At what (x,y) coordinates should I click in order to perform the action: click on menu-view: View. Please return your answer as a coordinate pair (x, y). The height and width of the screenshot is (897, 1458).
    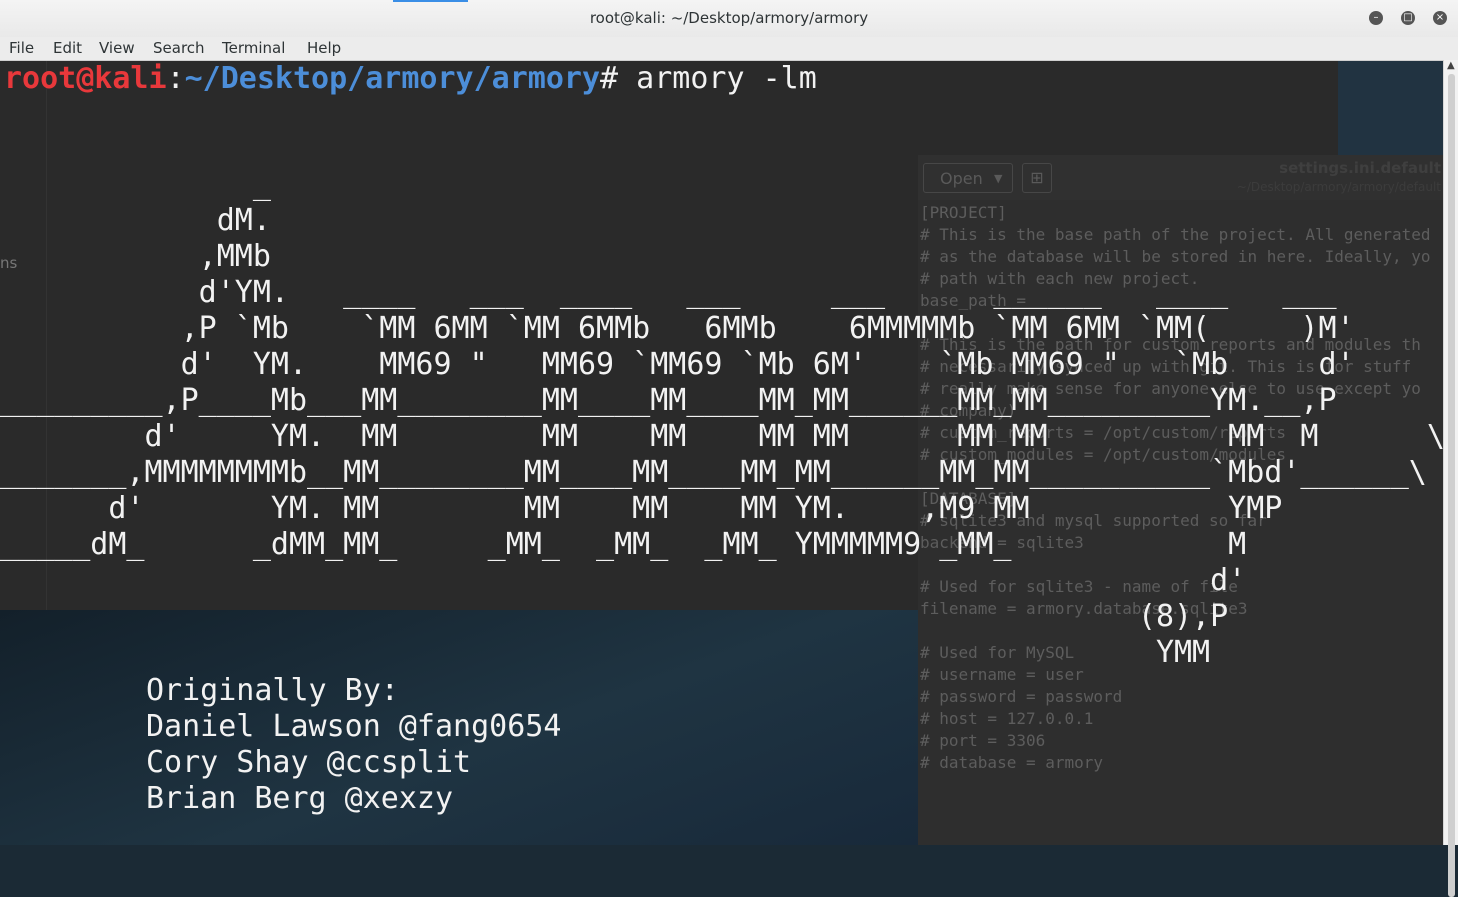
    Looking at the image, I should click on (117, 48).